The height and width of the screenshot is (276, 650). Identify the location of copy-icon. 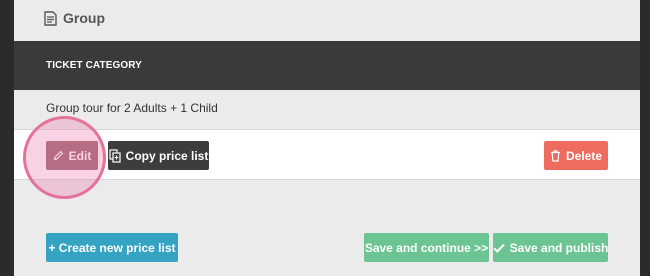
(115, 155).